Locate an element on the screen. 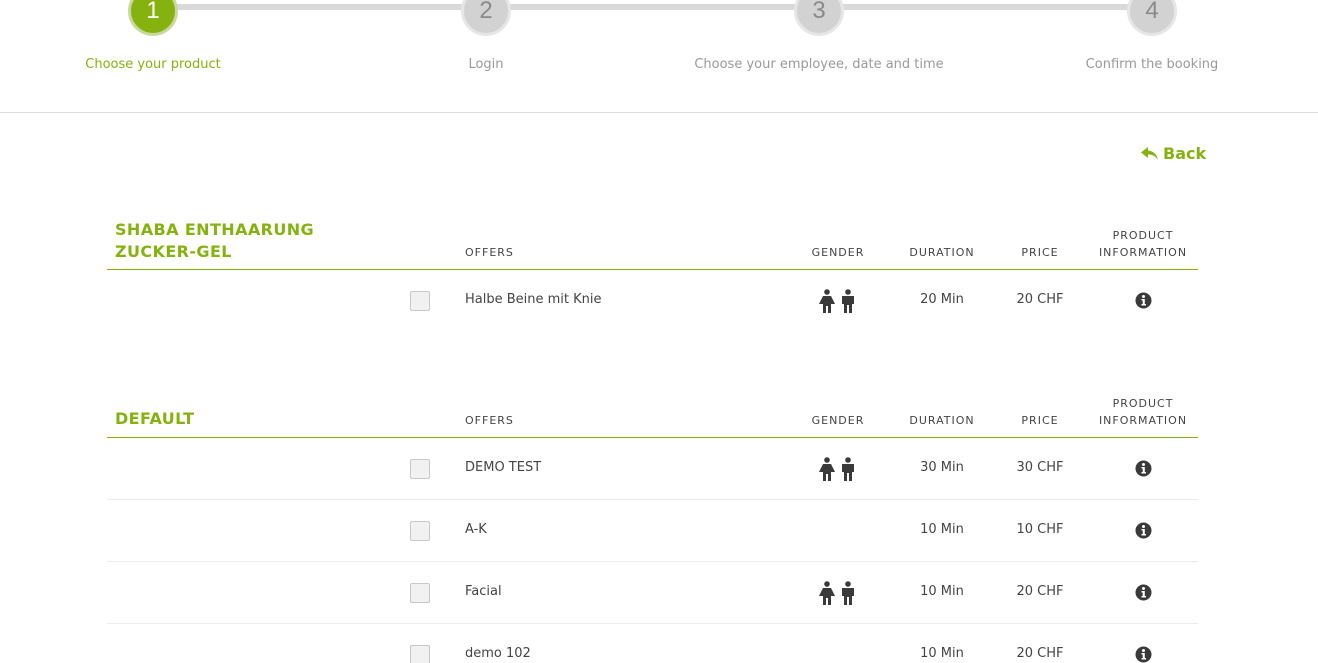 The width and height of the screenshot is (1318, 663). category-title: SHABA ENTHAARUNG ZUCKER-GEL is located at coordinates (215, 240).